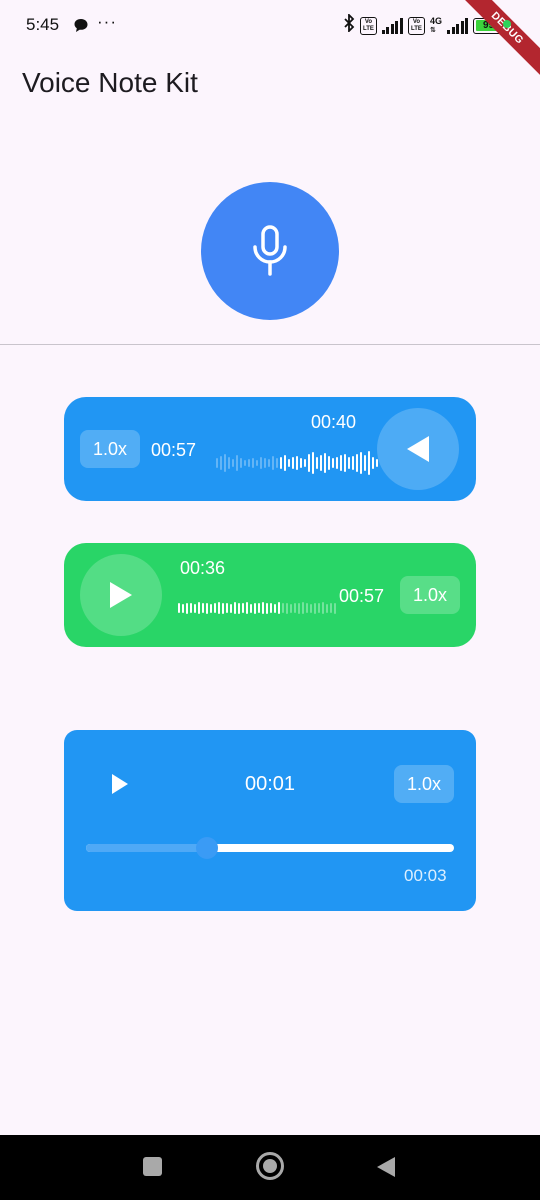 This screenshot has width=540, height=1200. Describe the element at coordinates (152, 1166) in the screenshot. I see `recents-square-icon` at that location.